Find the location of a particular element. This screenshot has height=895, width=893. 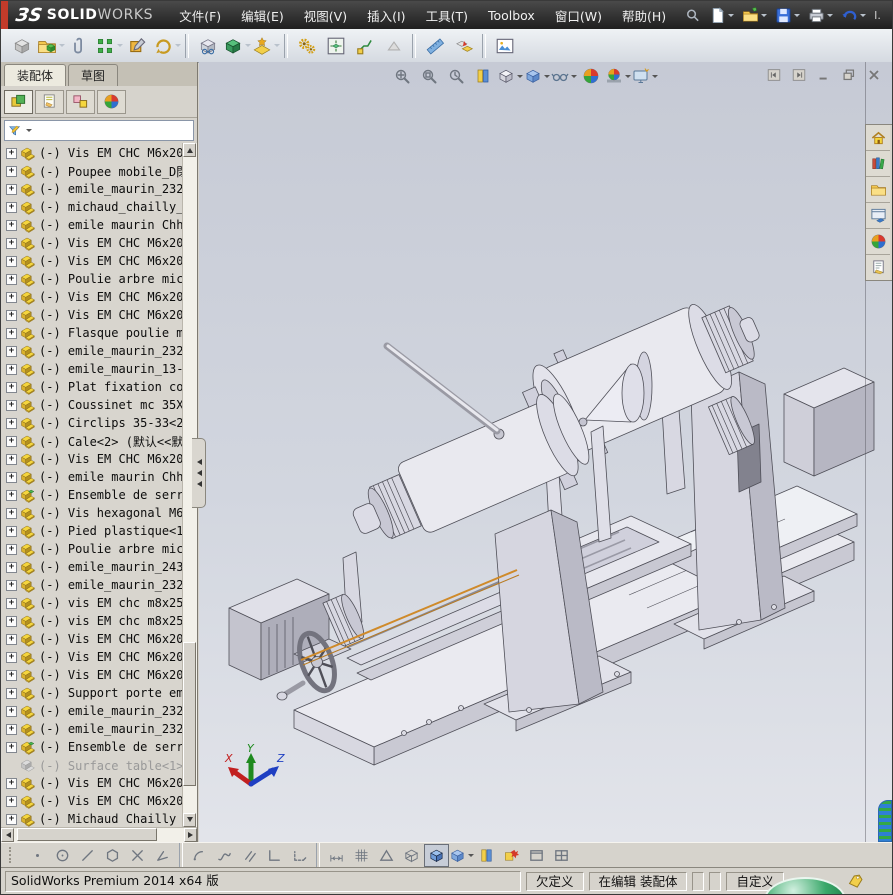

tree-item: (-) Vis EM CHC M6x20<14 is located at coordinates (92, 153).